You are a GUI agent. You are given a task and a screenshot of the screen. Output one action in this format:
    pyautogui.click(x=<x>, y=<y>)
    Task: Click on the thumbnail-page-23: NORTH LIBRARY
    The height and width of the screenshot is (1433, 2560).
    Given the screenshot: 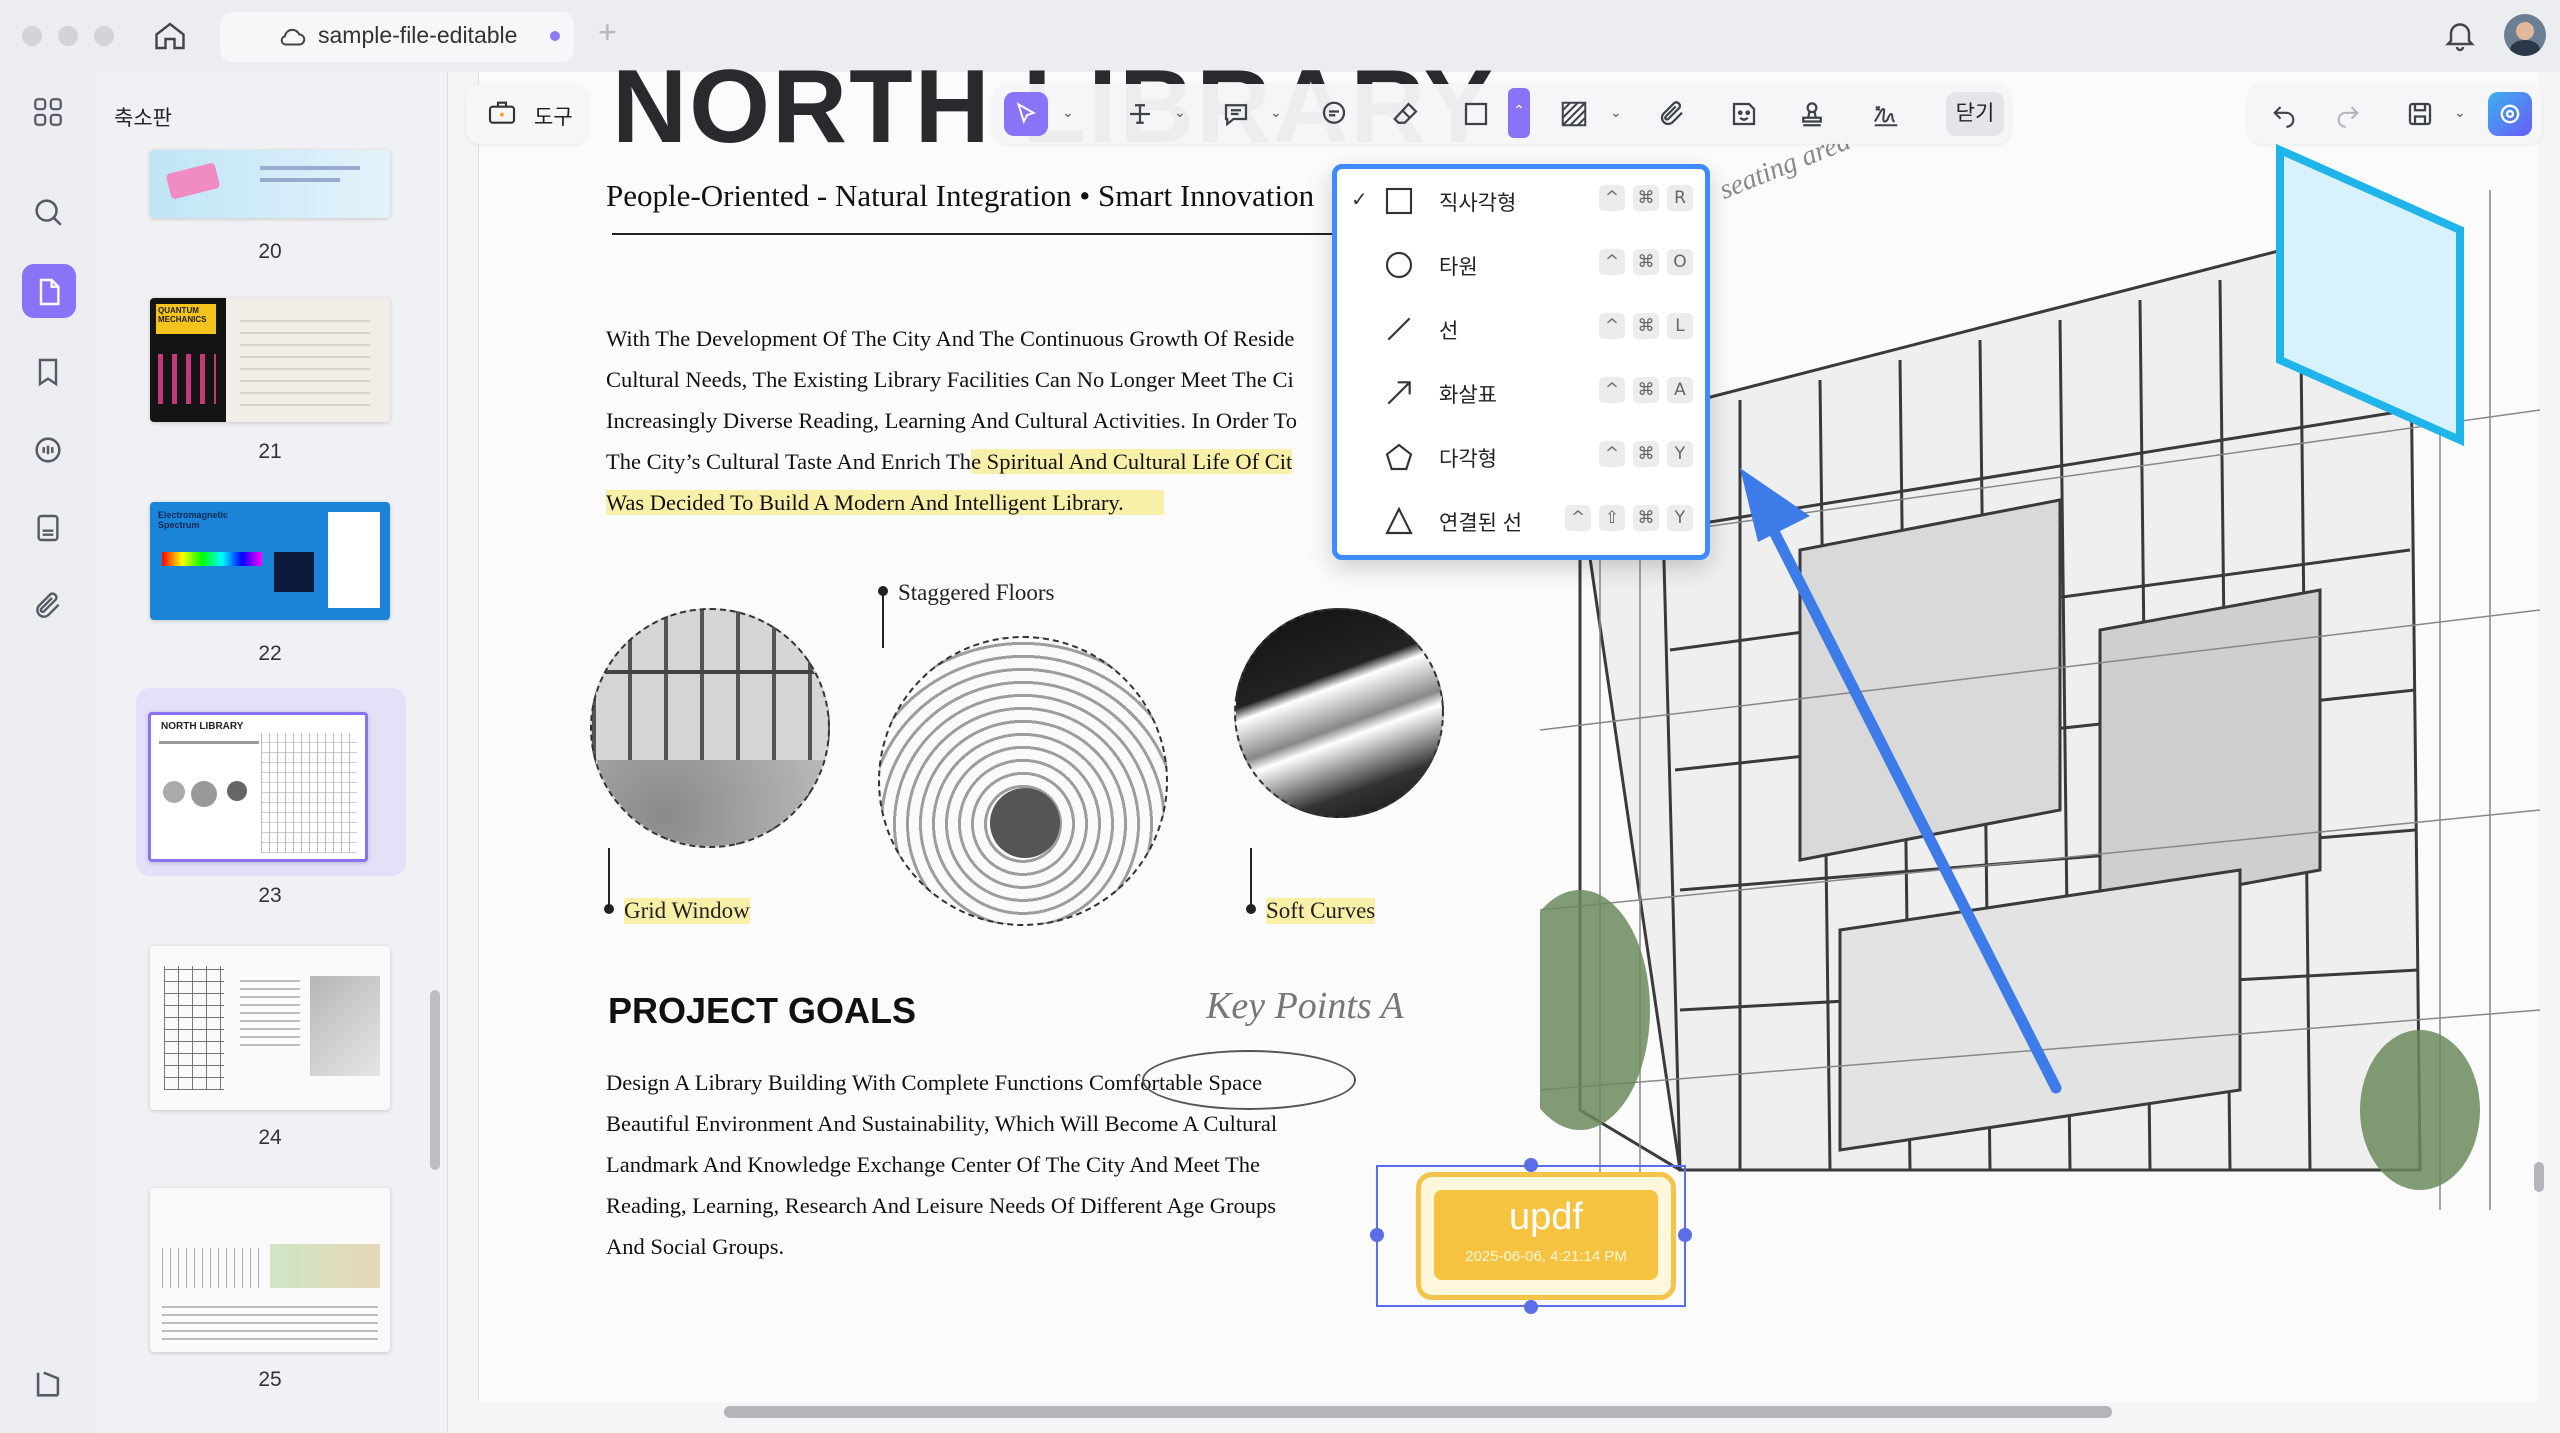 What is the action you would take?
    pyautogui.click(x=258, y=787)
    